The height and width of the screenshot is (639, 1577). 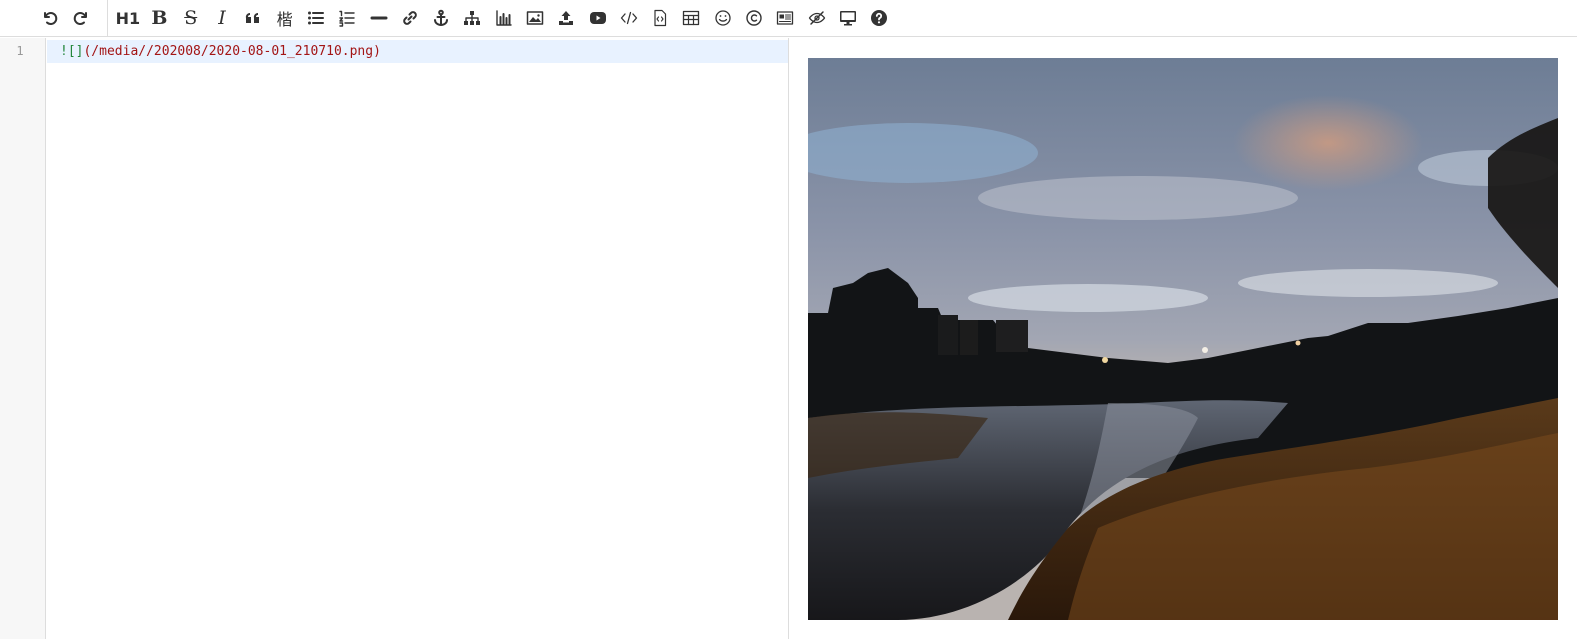 I want to click on bar-chart-icon, so click(x=503, y=18).